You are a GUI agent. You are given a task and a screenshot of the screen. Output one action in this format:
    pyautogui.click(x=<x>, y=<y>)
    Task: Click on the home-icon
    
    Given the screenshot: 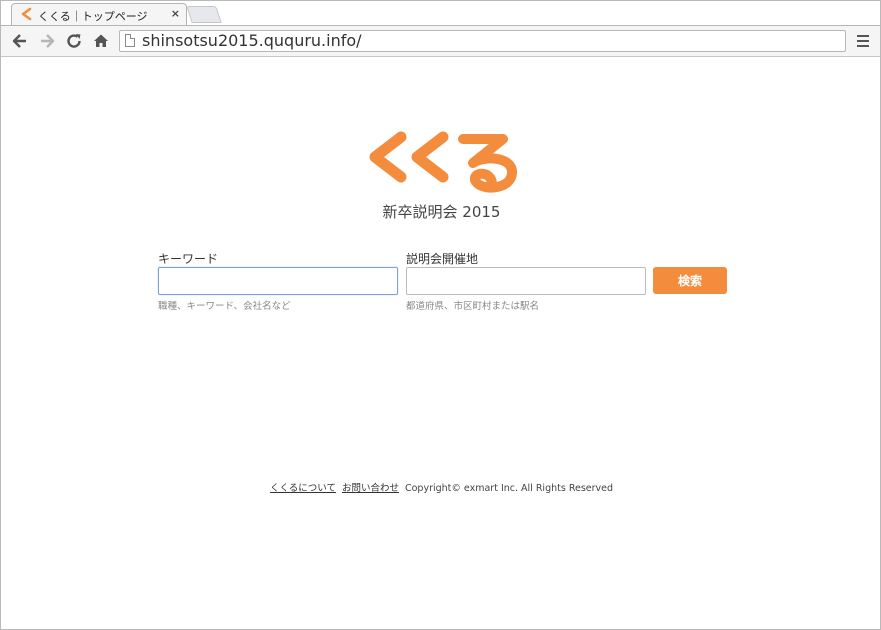 What is the action you would take?
    pyautogui.click(x=101, y=41)
    